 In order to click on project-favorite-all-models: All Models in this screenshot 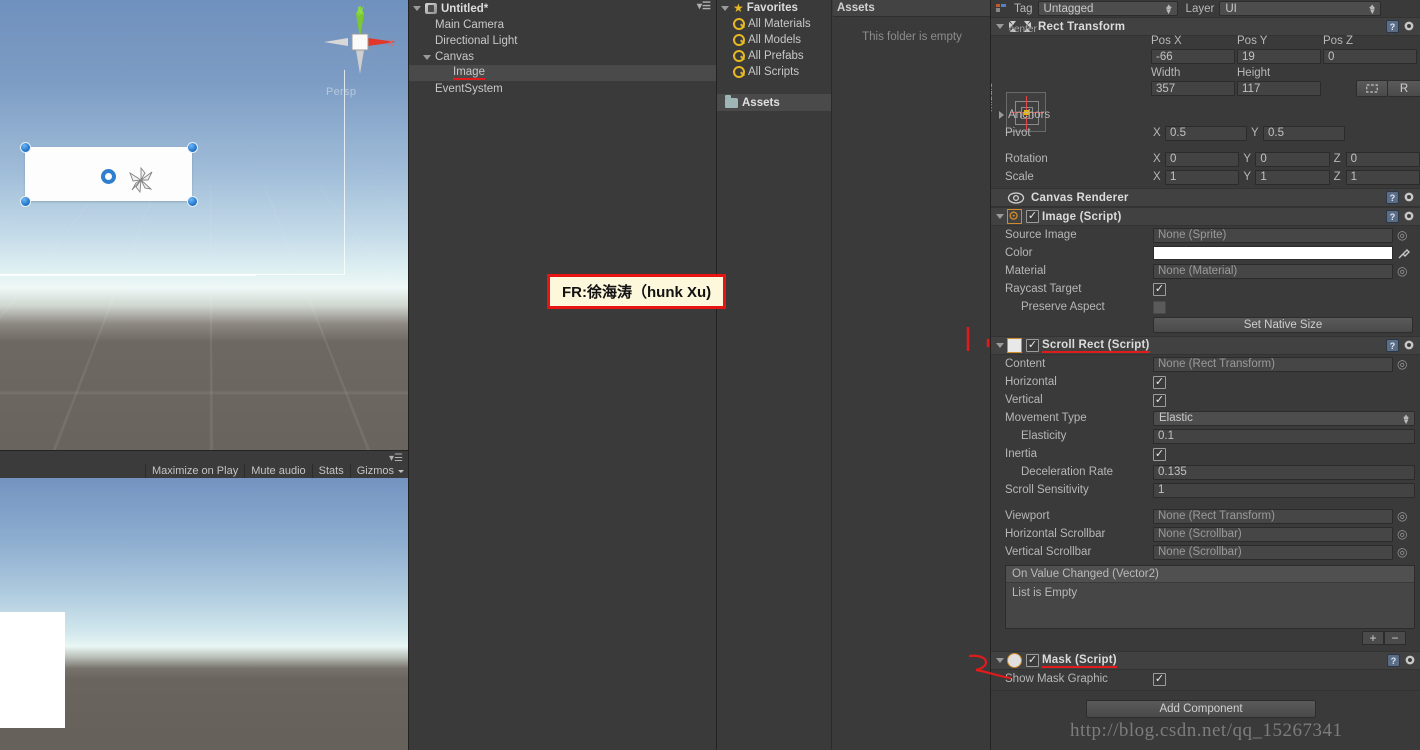, I will do `click(774, 40)`.